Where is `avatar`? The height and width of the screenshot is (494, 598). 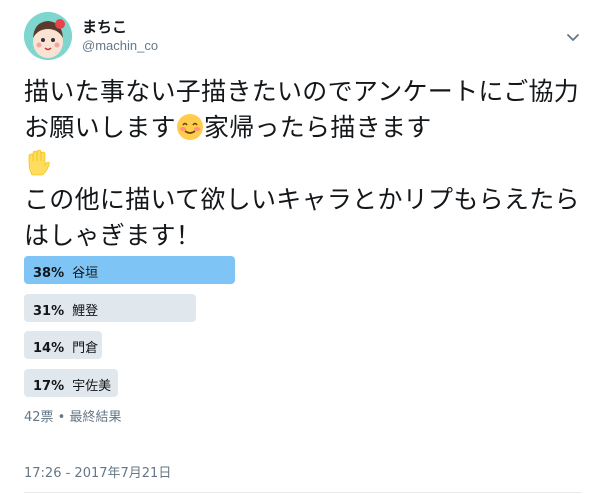 avatar is located at coordinates (48, 36).